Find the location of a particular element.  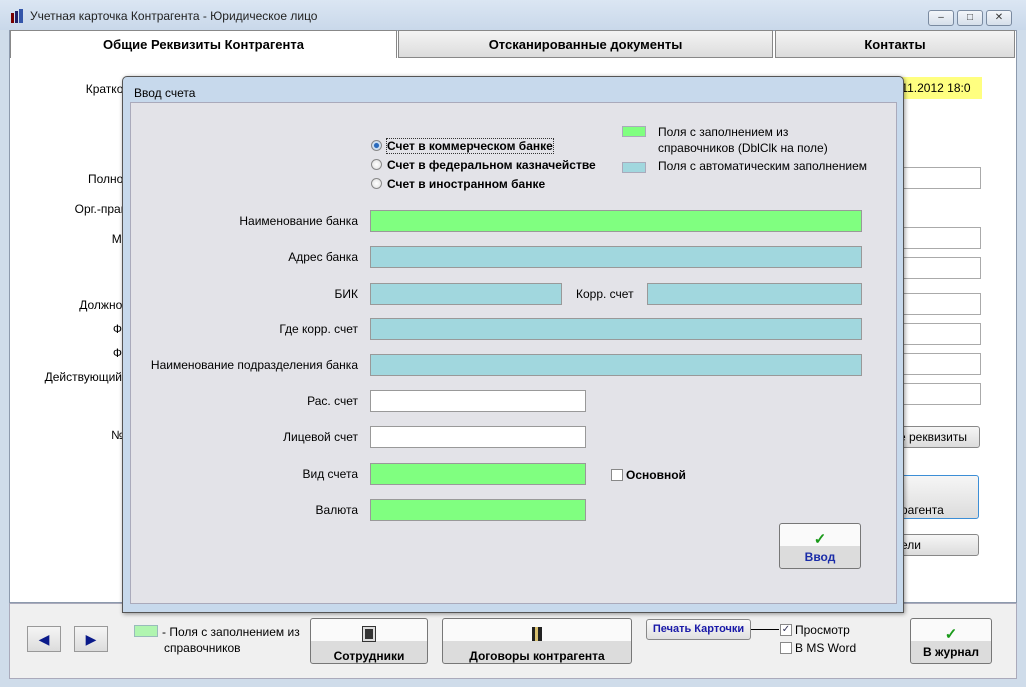

branch-name-label: Наименование подразделения банка is located at coordinates (254, 365).